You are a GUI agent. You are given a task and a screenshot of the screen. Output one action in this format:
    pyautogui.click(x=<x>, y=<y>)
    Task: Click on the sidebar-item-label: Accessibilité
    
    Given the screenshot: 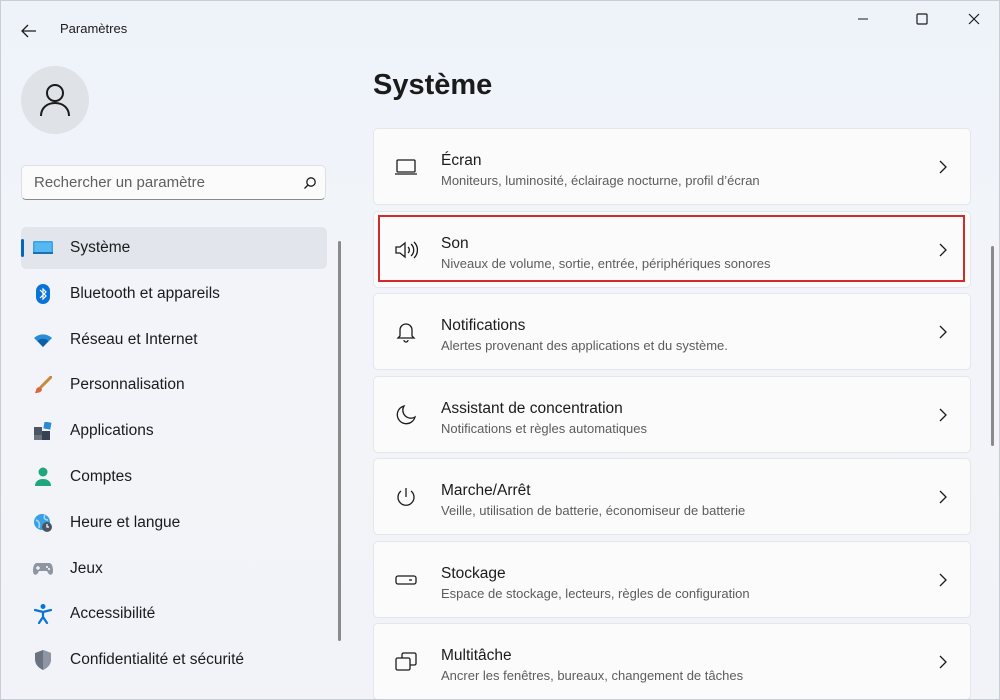 What is the action you would take?
    pyautogui.click(x=113, y=614)
    